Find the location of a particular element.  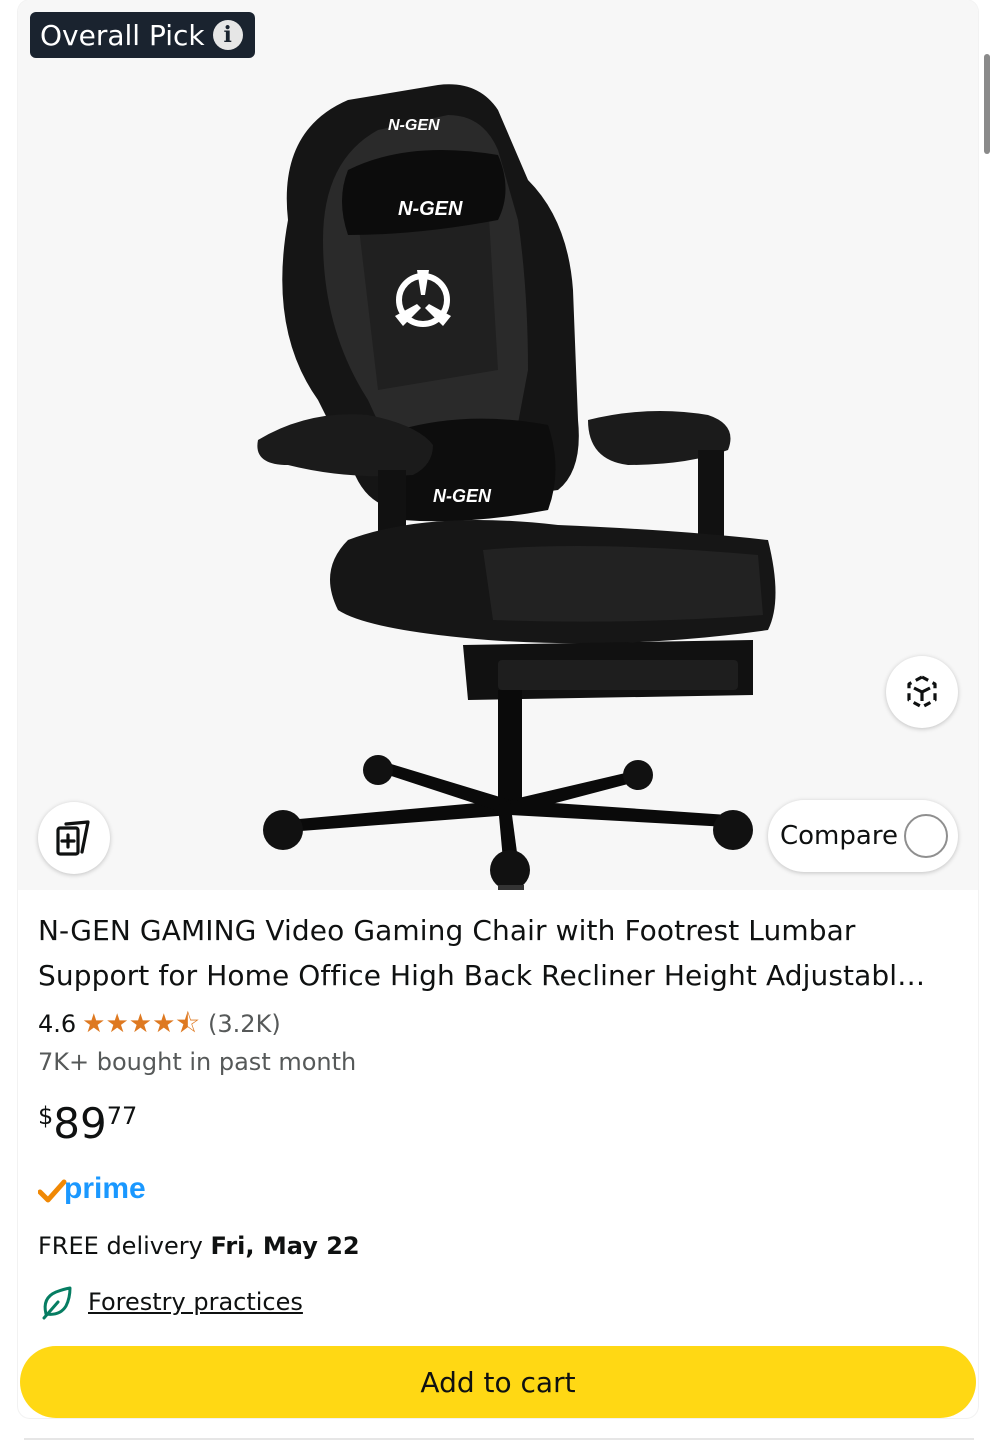

compare-checkbox is located at coordinates (926, 836).